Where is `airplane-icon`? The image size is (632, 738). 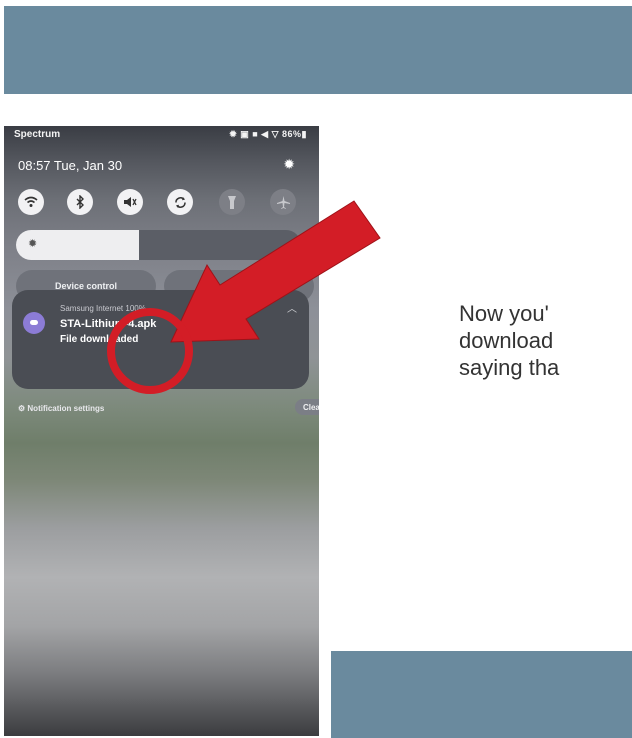 airplane-icon is located at coordinates (283, 202).